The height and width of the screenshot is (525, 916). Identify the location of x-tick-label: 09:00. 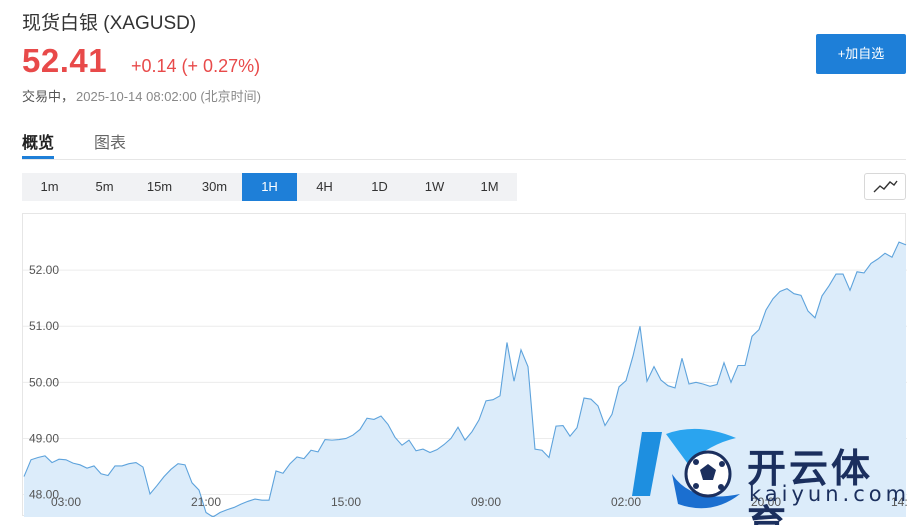
(486, 502).